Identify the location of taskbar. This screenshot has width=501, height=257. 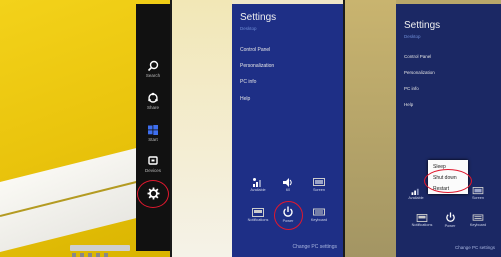
(100, 251).